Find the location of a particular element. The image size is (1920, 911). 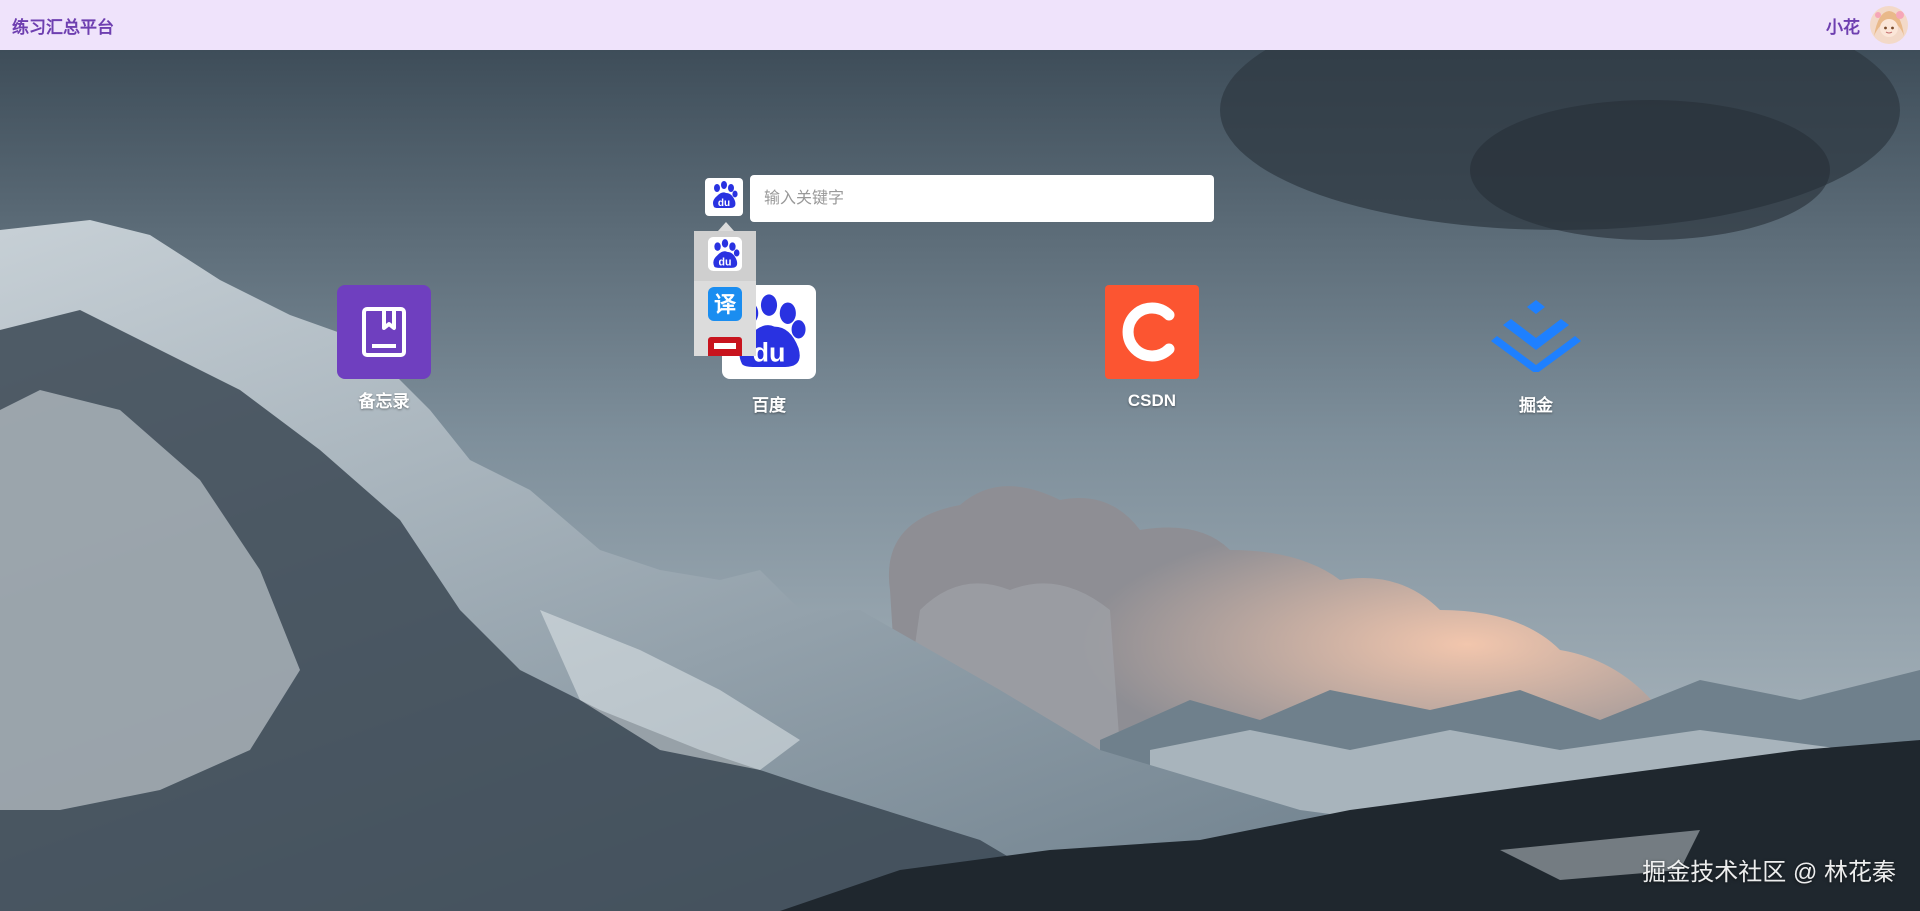

shortcut-label: 备忘录 is located at coordinates (384, 401).